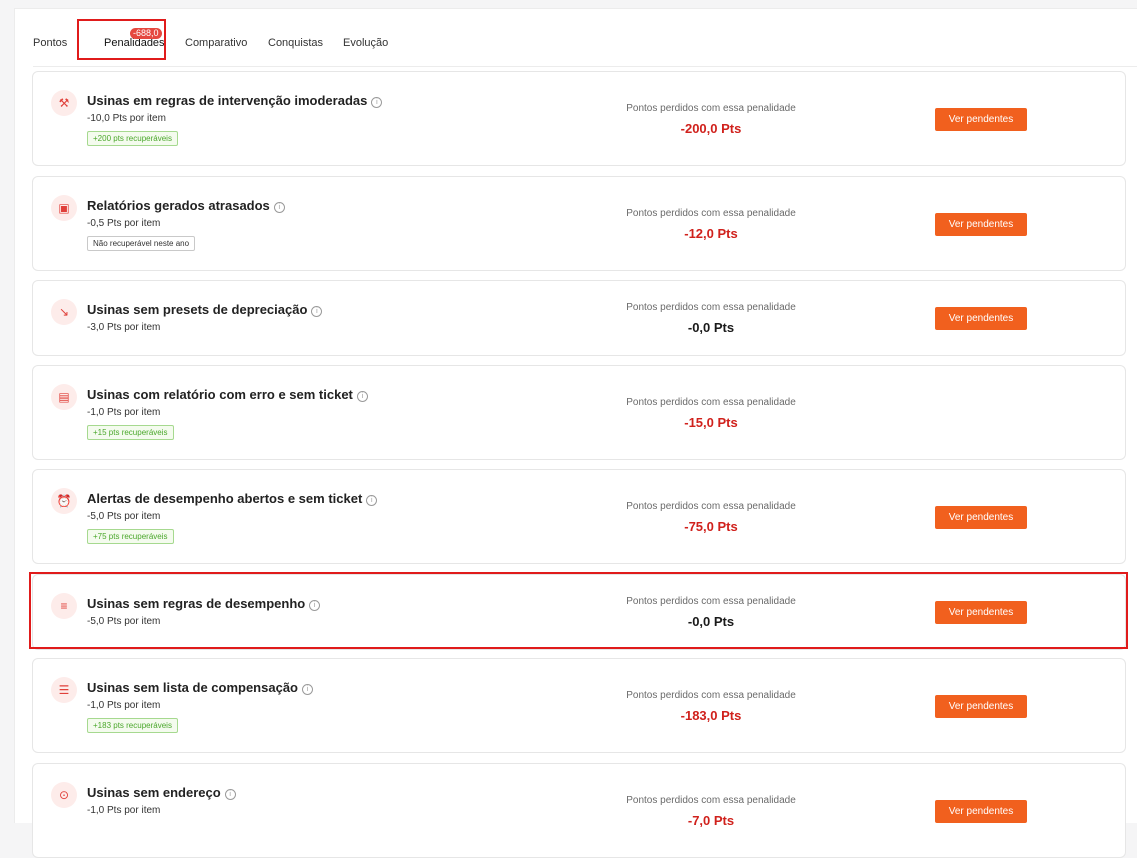 The image size is (1137, 858). Describe the element at coordinates (204, 603) in the screenshot. I see `penalty-title: Usinas sem regras de desempenho i` at that location.